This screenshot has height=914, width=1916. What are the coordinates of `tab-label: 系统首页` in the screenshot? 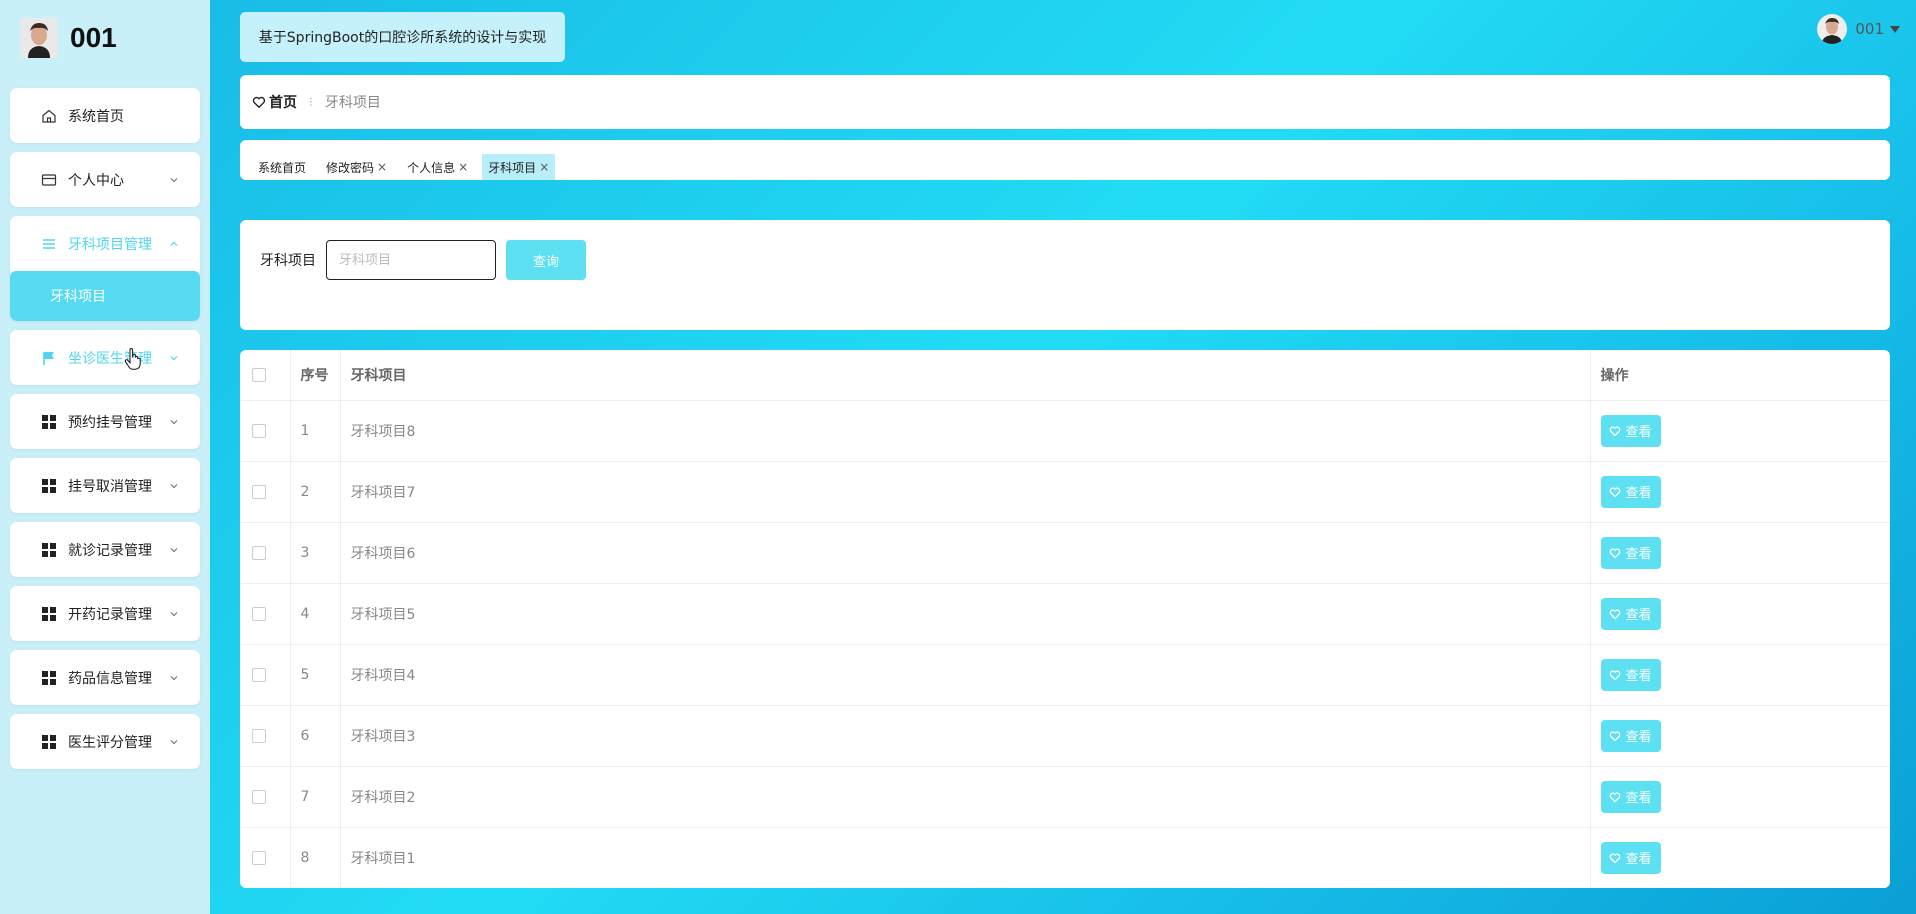 It's located at (282, 167).